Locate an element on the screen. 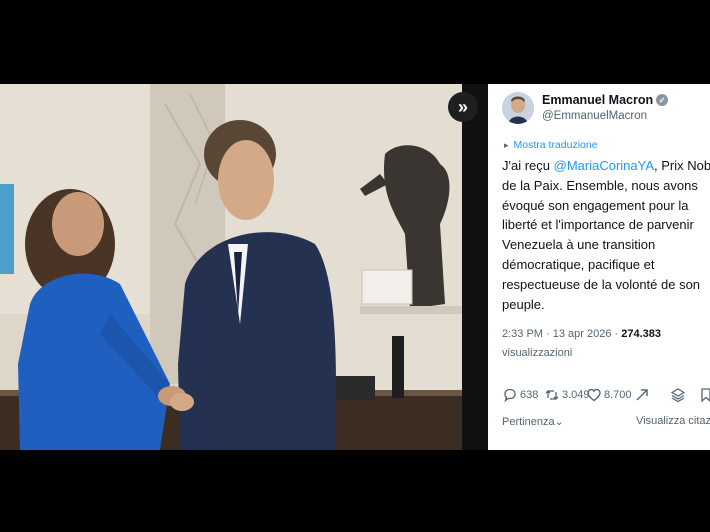  tweet-line: liberté et l'importance de parvenir is located at coordinates (598, 225).